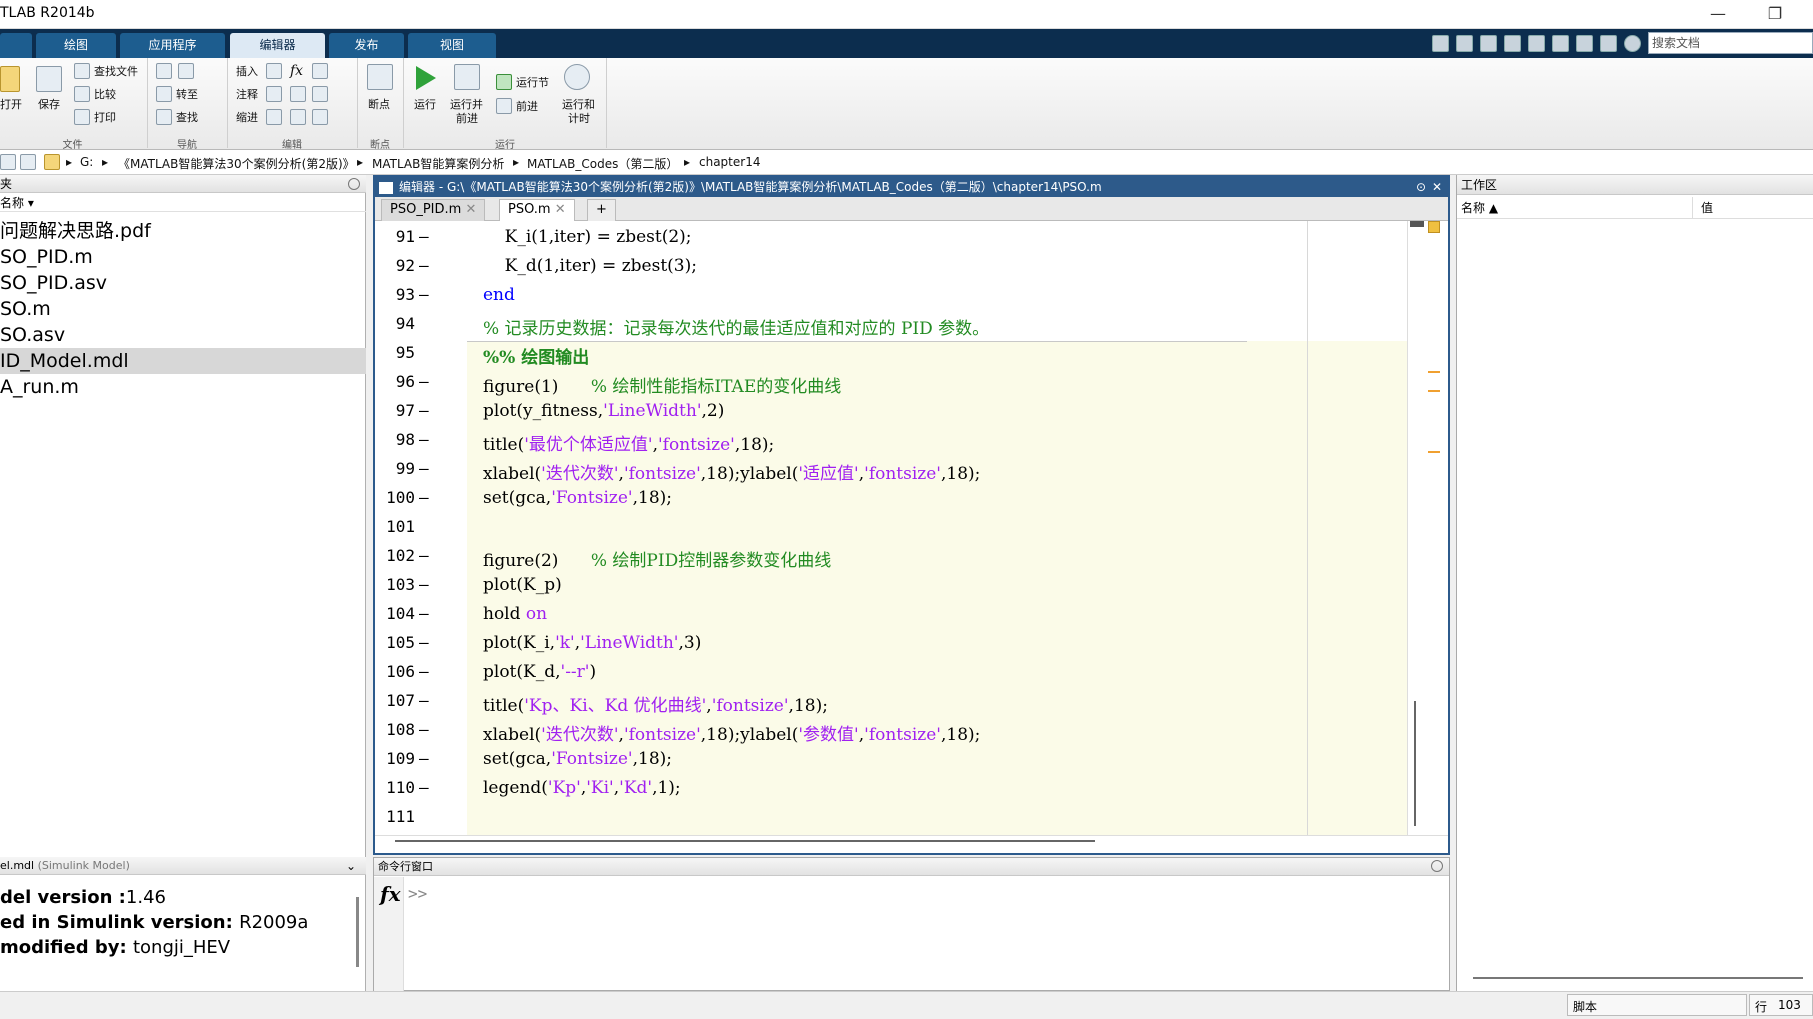 The image size is (1813, 1019). I want to click on save-icon, so click(1464, 43).